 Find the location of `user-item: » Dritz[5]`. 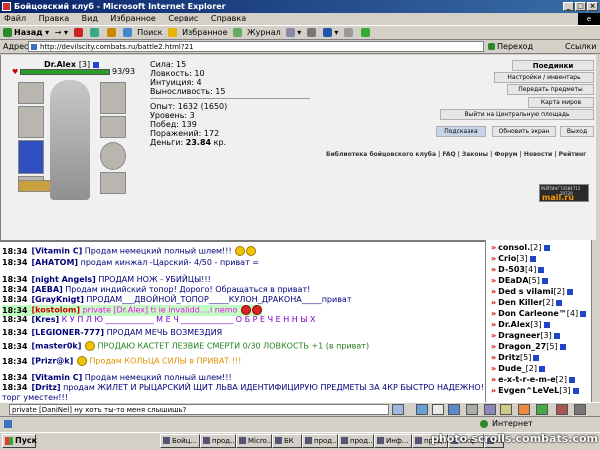

user-item: » Dritz[5] is located at coordinates (515, 357).